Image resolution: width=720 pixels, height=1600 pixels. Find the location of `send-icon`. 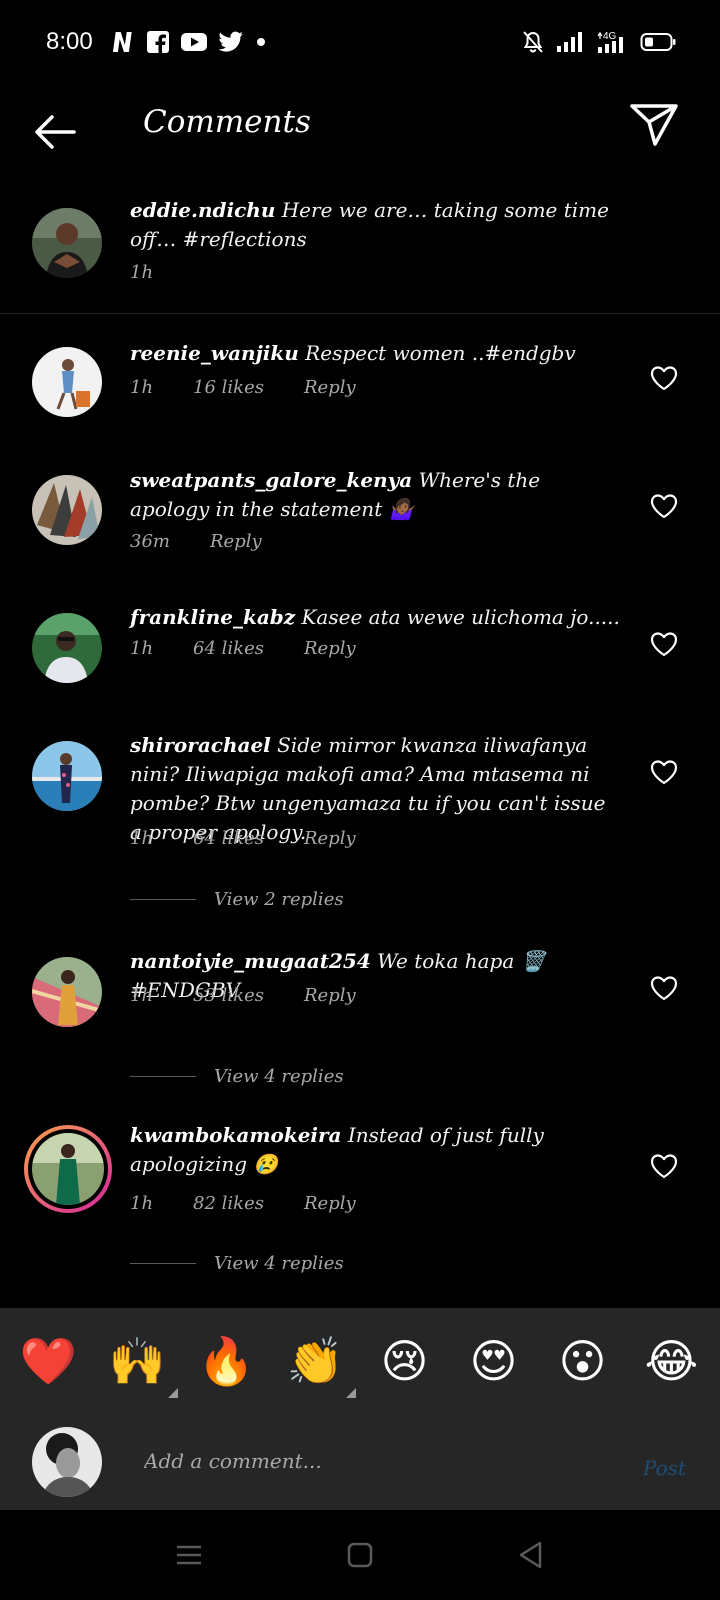

send-icon is located at coordinates (654, 125).